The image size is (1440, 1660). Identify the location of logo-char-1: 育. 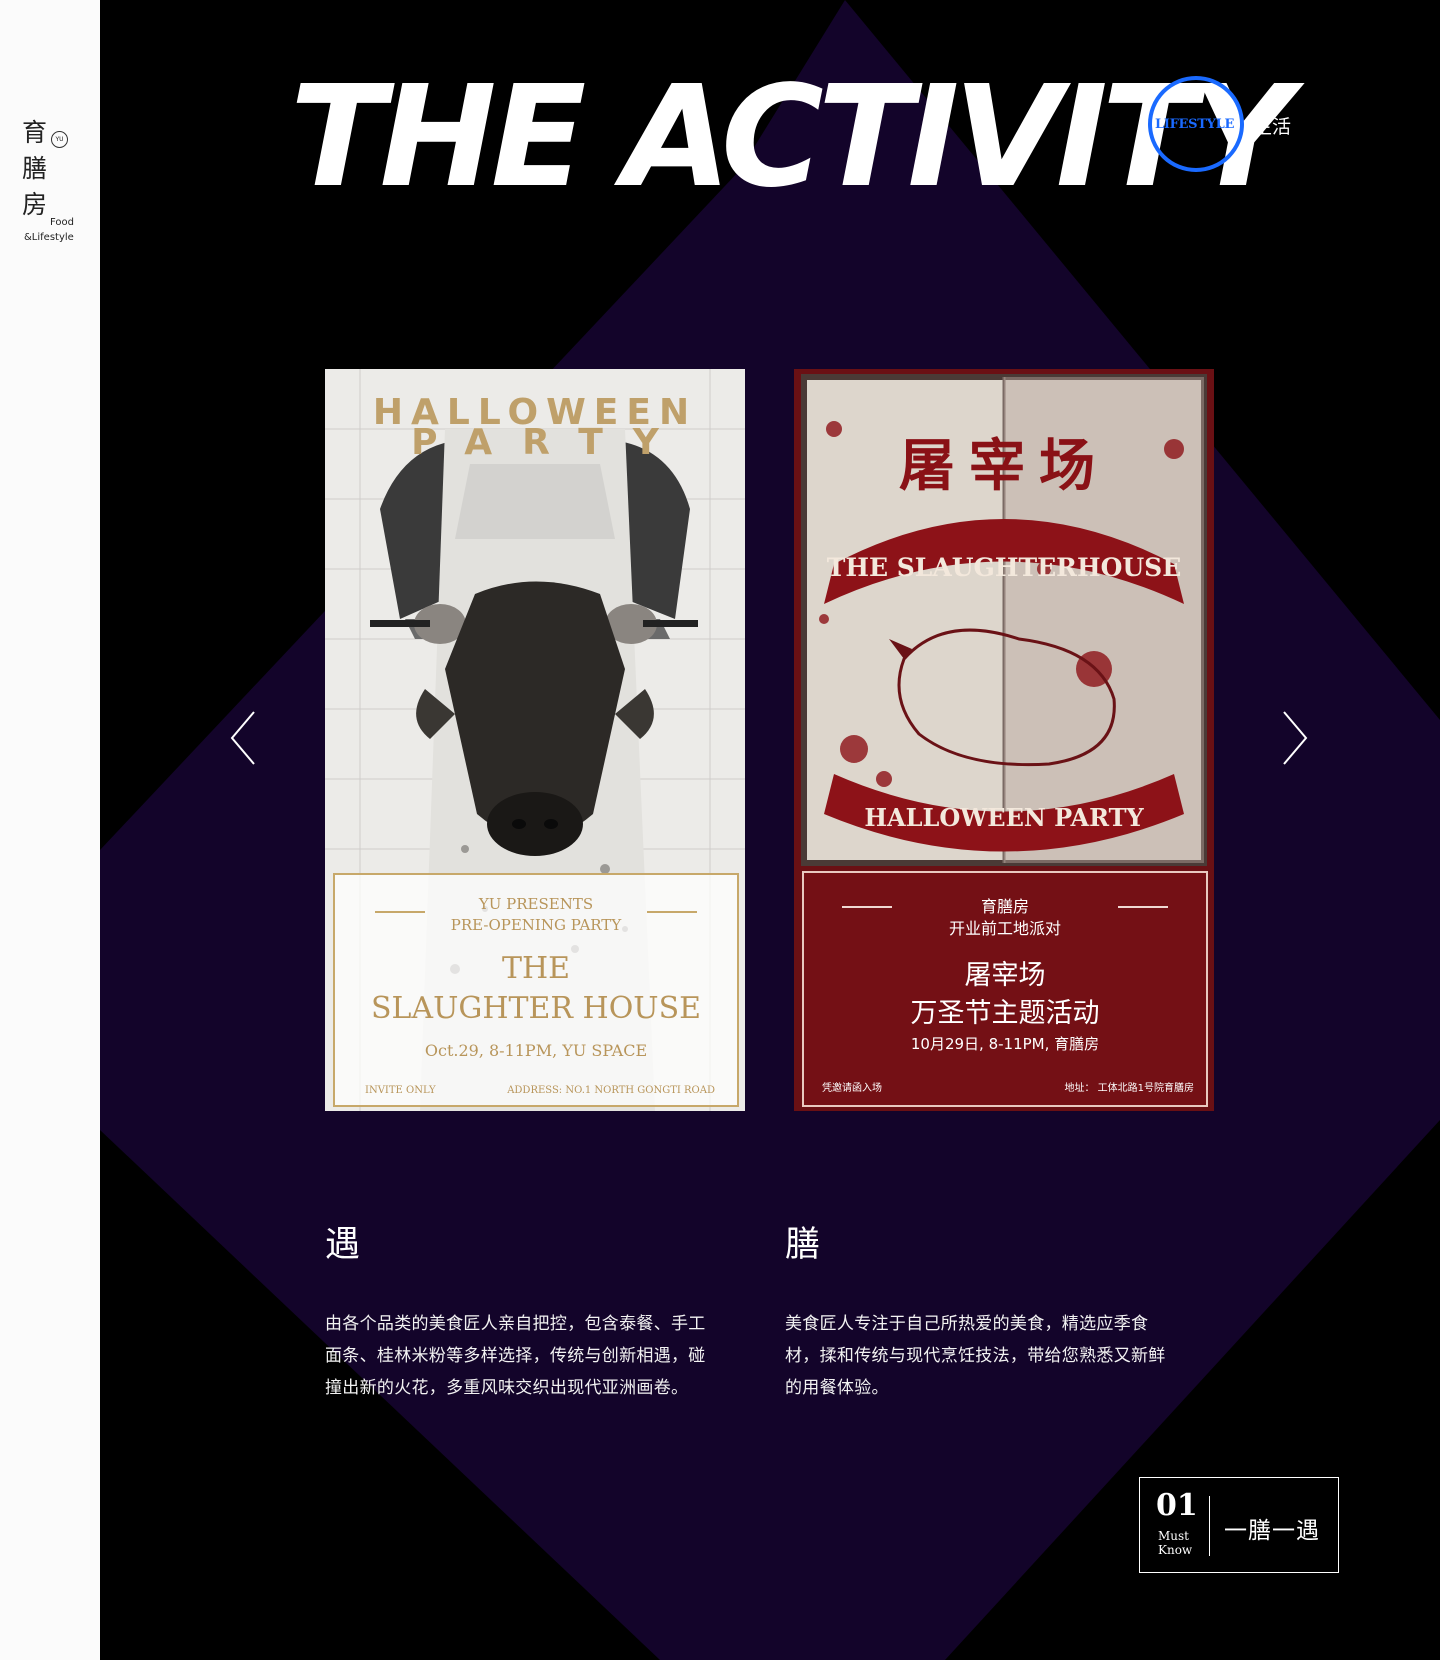
(35, 132).